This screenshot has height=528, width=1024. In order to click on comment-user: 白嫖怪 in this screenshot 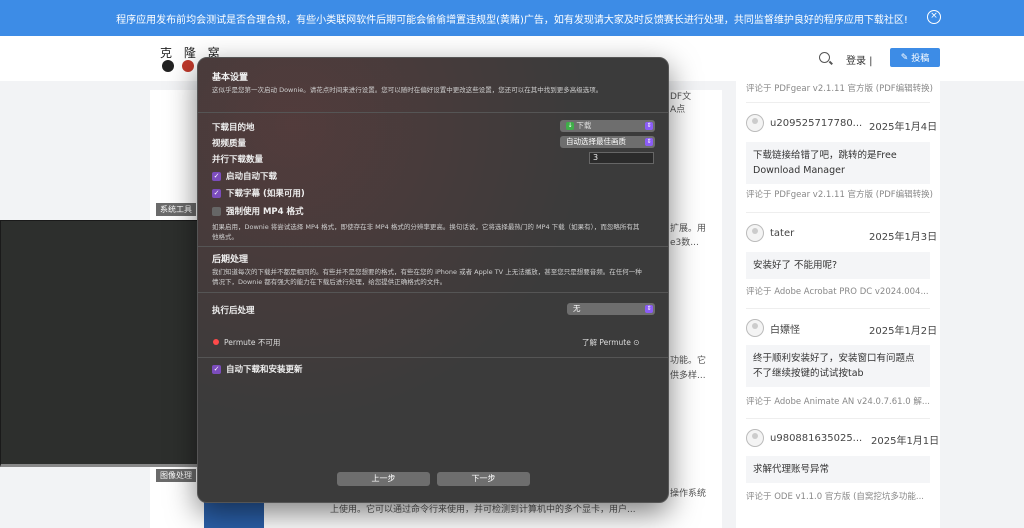, I will do `click(773, 328)`.